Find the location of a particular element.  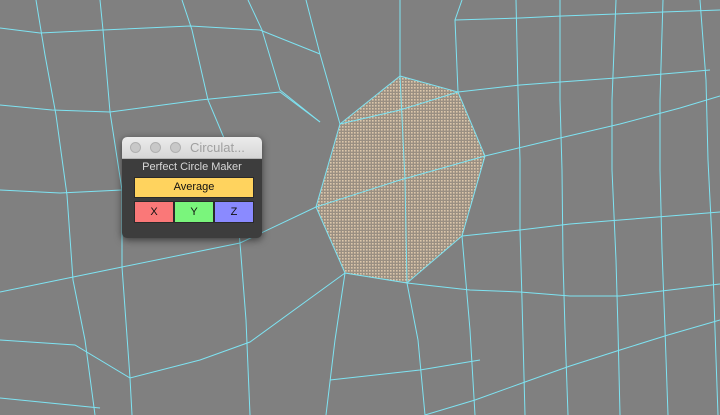

average-button: Average is located at coordinates (194, 187).